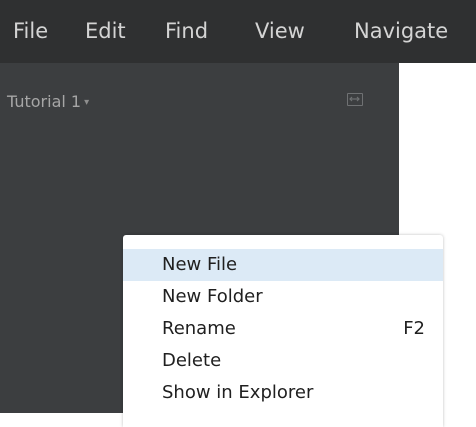  I want to click on menu-view: View, so click(280, 31).